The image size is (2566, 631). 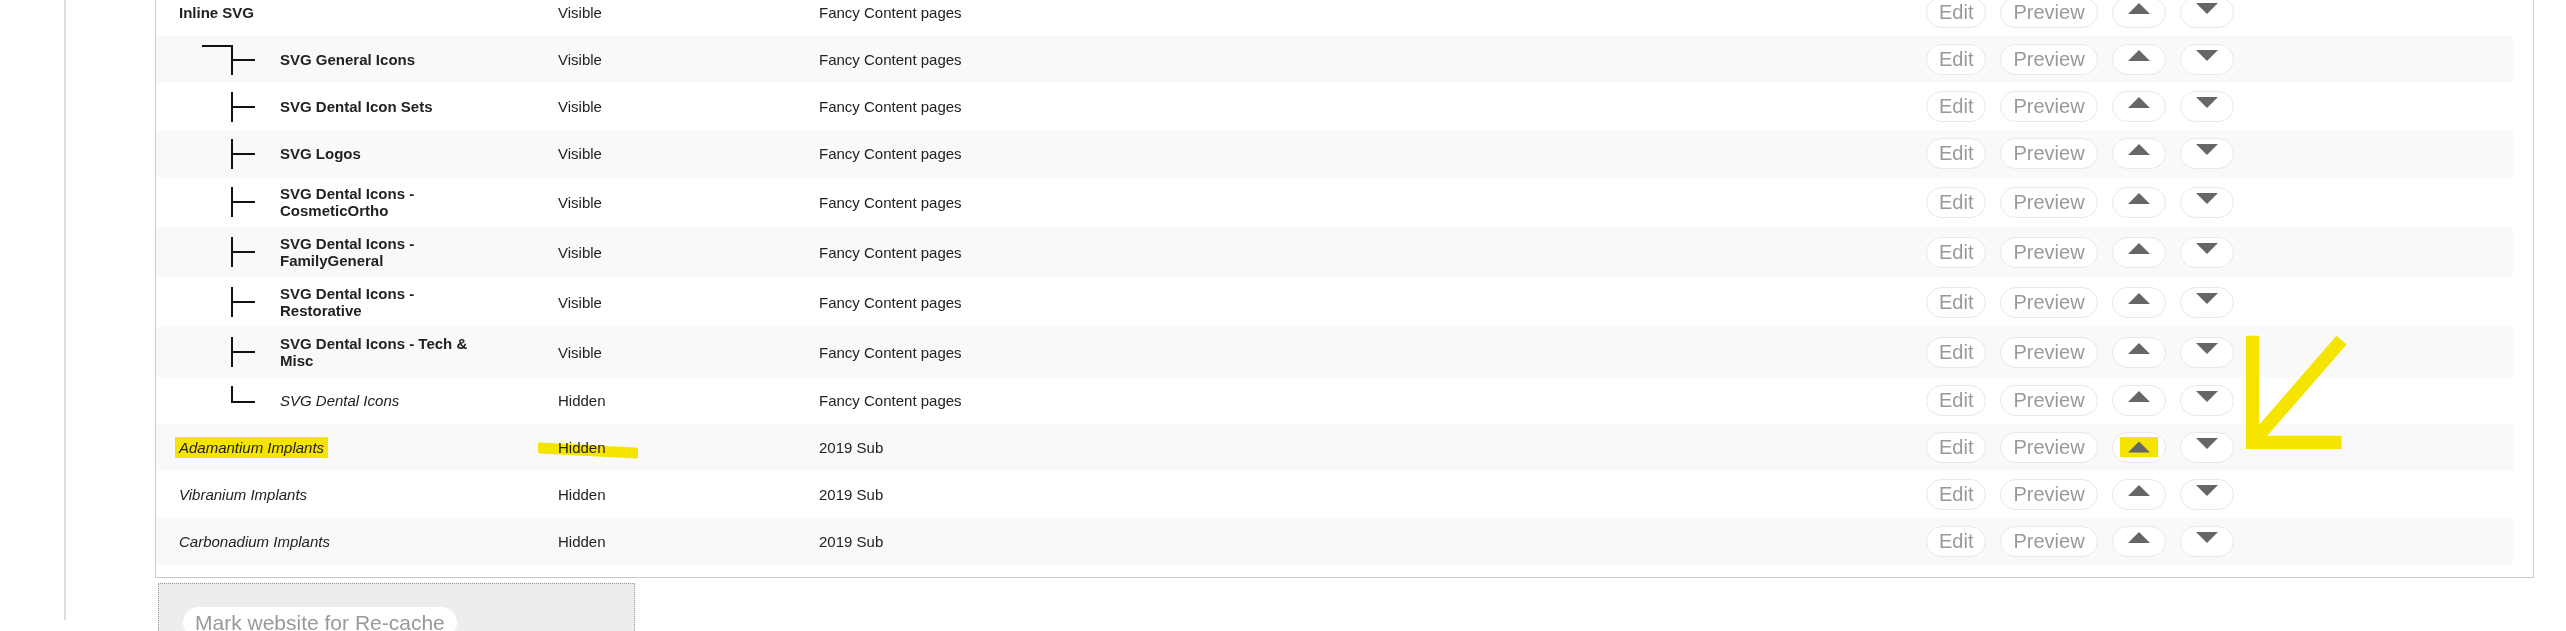 What do you see at coordinates (320, 153) in the screenshot?
I see `item-name: SVG Logos` at bounding box center [320, 153].